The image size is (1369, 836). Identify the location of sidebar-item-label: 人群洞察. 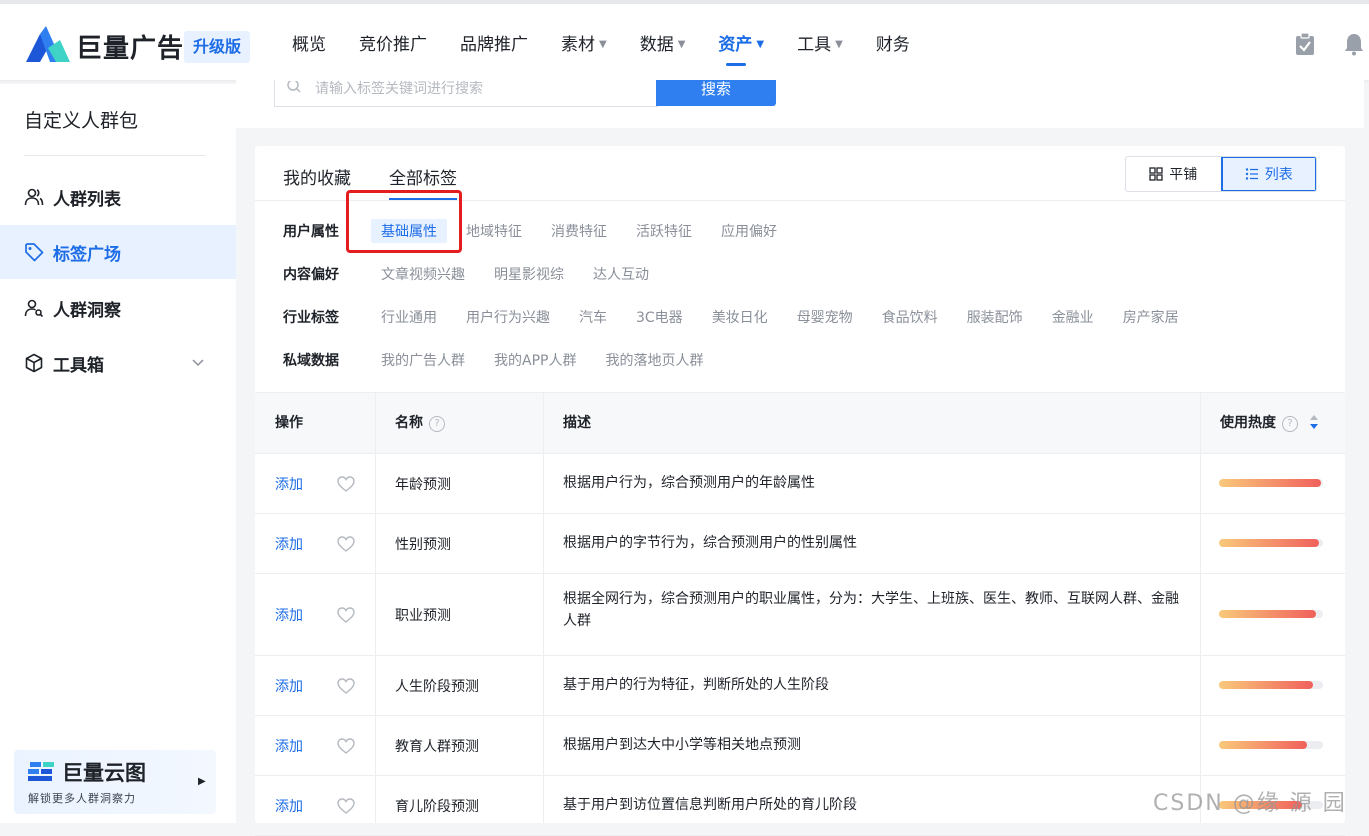
(87, 310).